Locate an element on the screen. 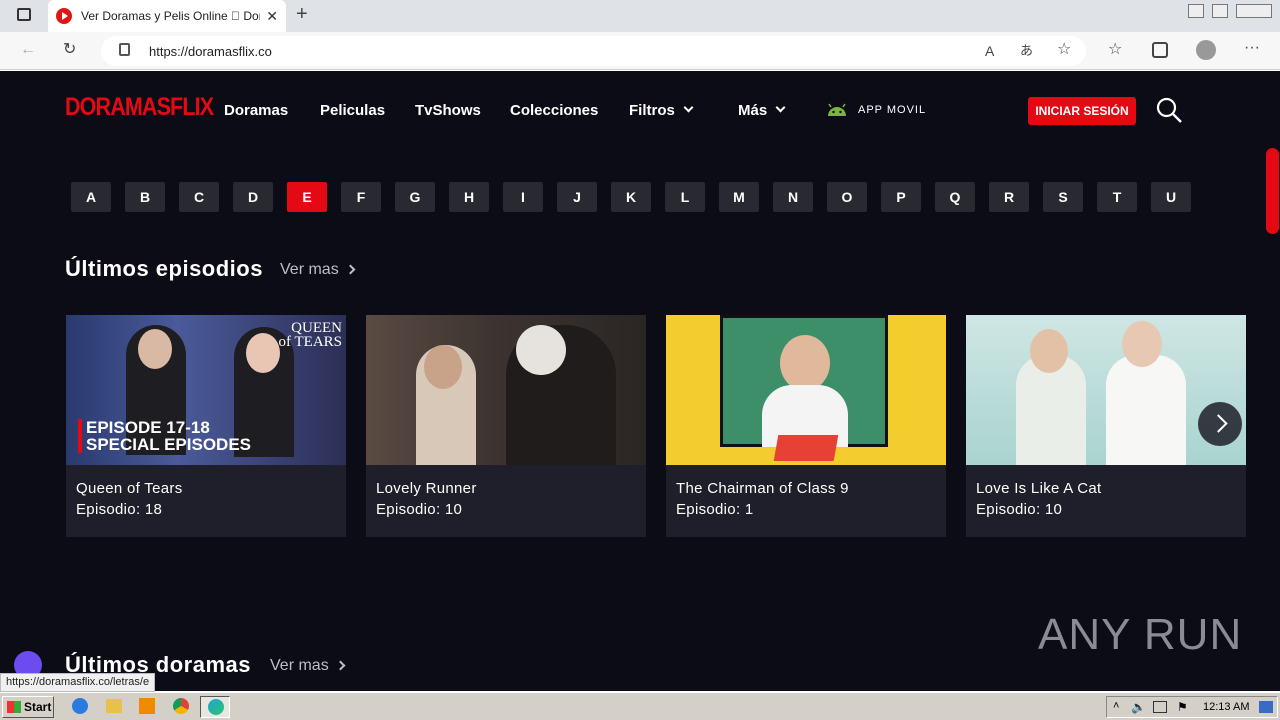 This screenshot has height=720, width=1280. ie-icon is located at coordinates (80, 706).